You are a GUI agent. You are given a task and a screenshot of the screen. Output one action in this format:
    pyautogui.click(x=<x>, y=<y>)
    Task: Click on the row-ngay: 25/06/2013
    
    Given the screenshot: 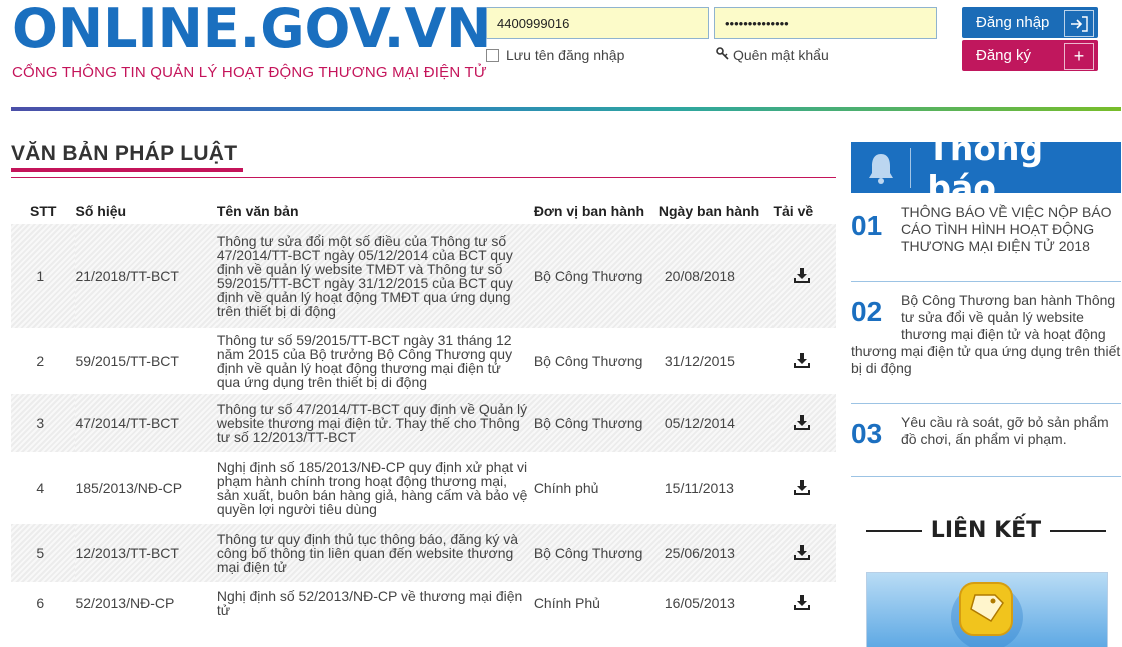 What is the action you would take?
    pyautogui.click(x=716, y=553)
    